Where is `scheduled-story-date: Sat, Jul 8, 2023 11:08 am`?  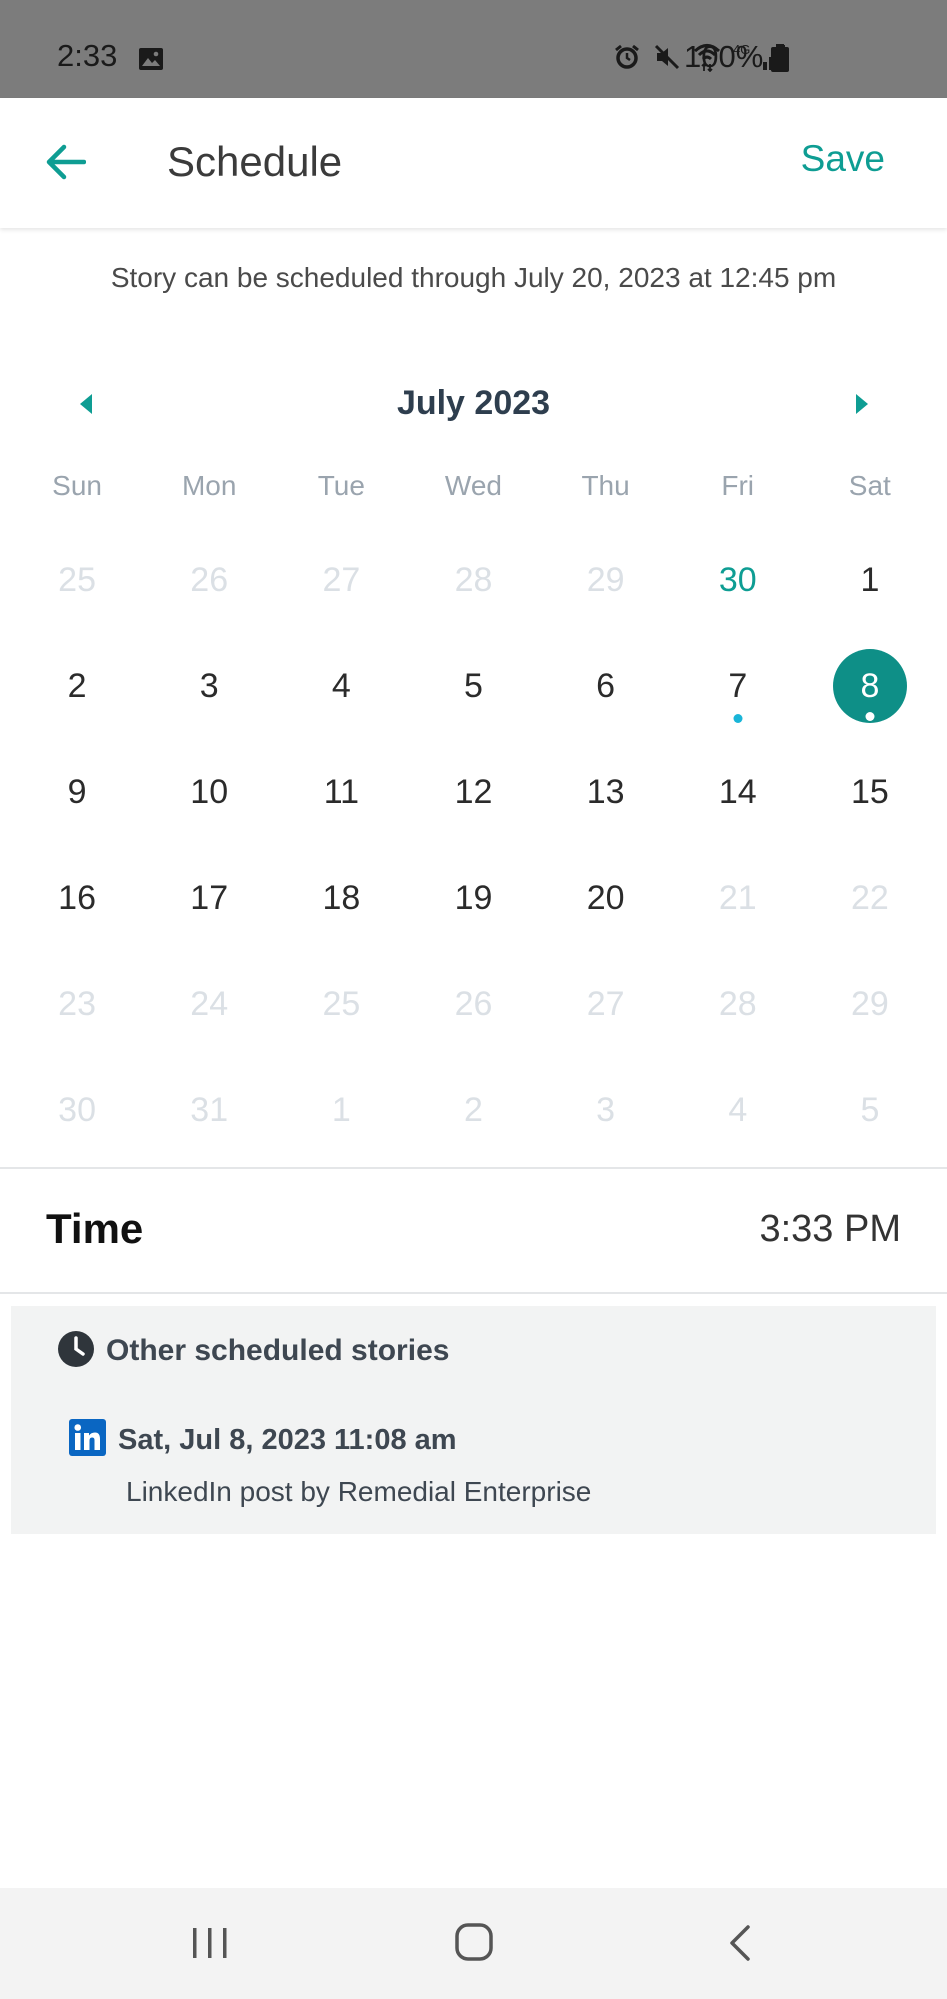 scheduled-story-date: Sat, Jul 8, 2023 11:08 am is located at coordinates (287, 1440).